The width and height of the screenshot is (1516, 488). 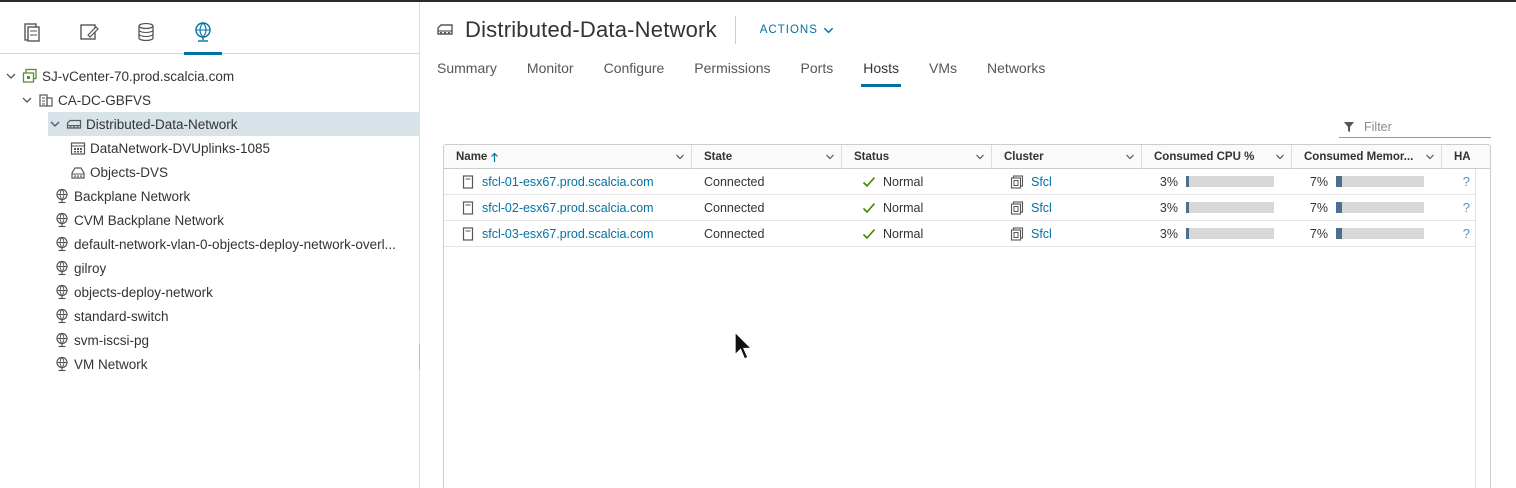 I want to click on column-header-state: State, so click(x=767, y=157).